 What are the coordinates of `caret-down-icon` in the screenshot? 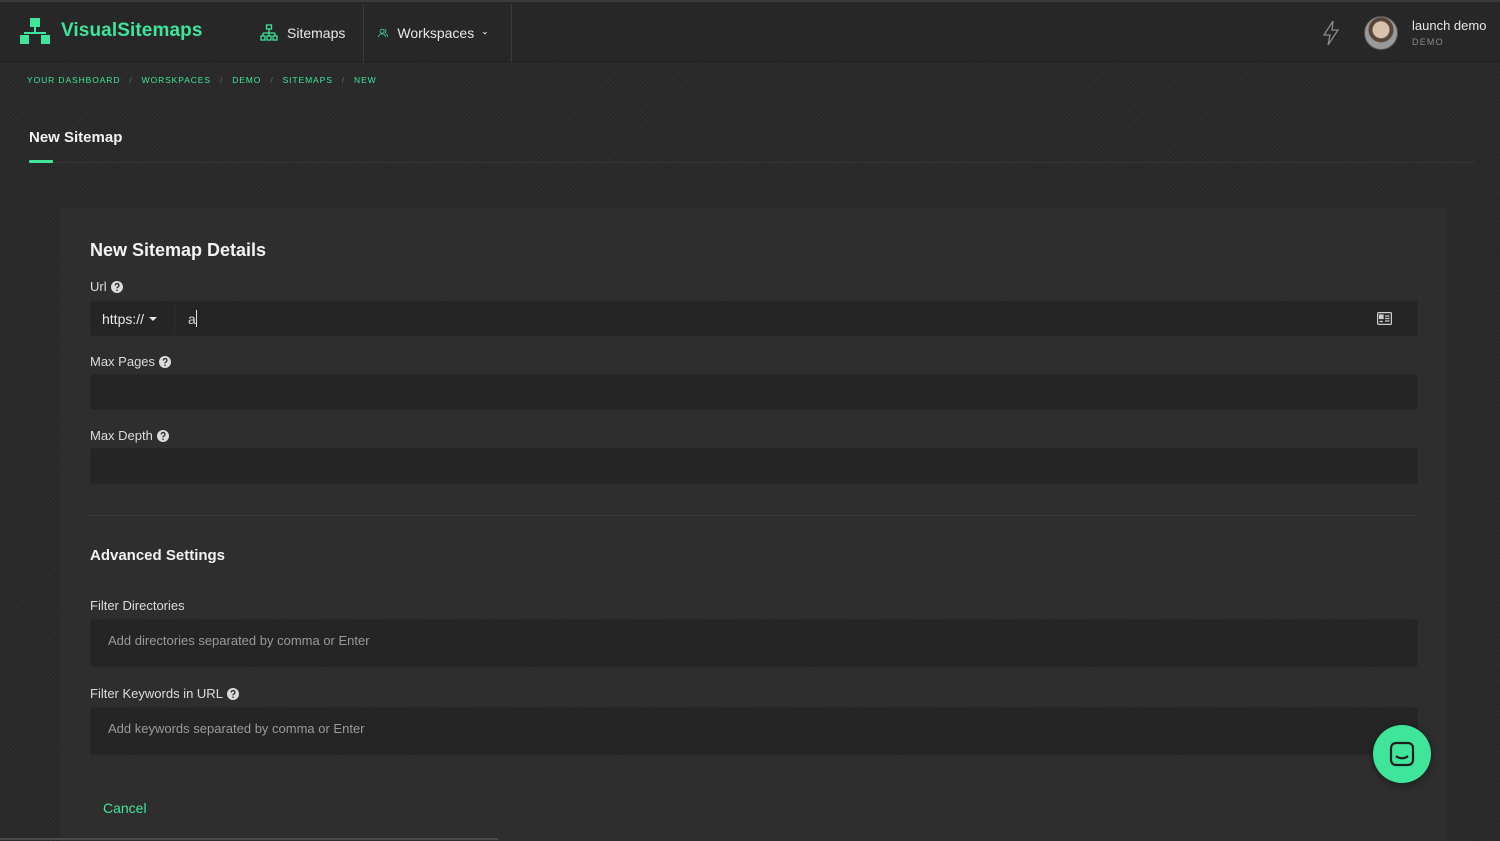 It's located at (153, 319).